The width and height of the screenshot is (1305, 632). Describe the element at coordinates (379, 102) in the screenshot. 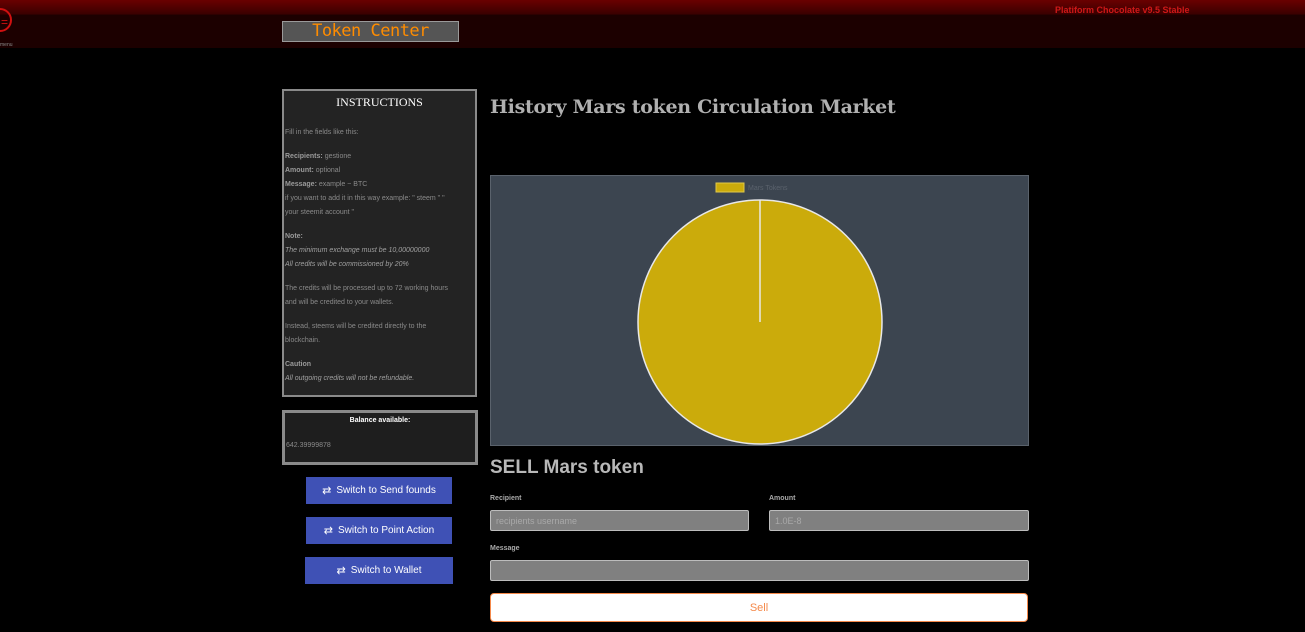

I see `instructions-title: INSTRUCTIONS` at that location.